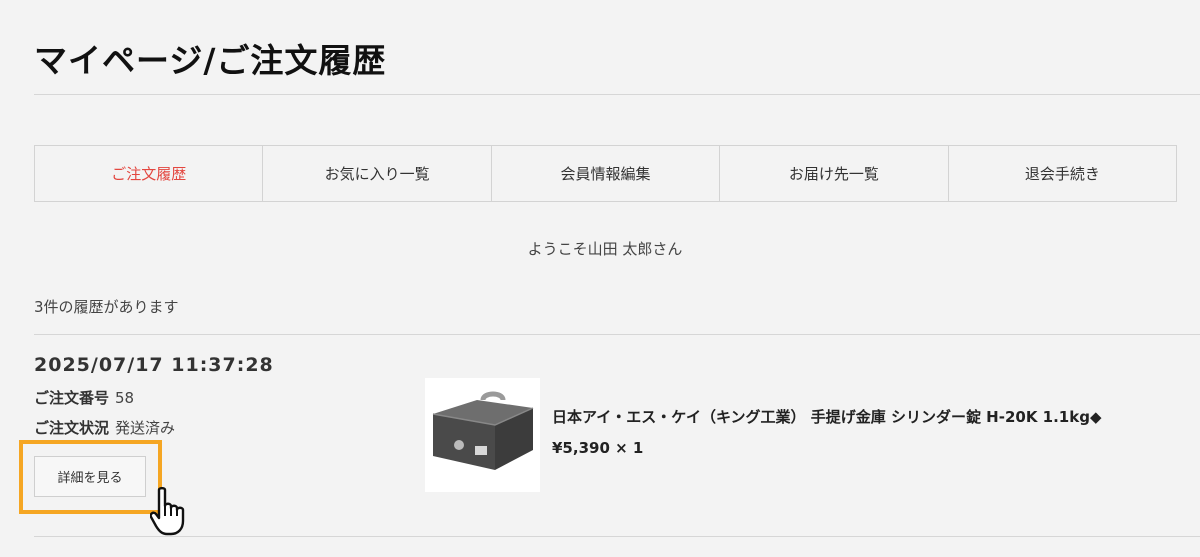  Describe the element at coordinates (72, 428) in the screenshot. I see `order-status-label: ご注文状況` at that location.